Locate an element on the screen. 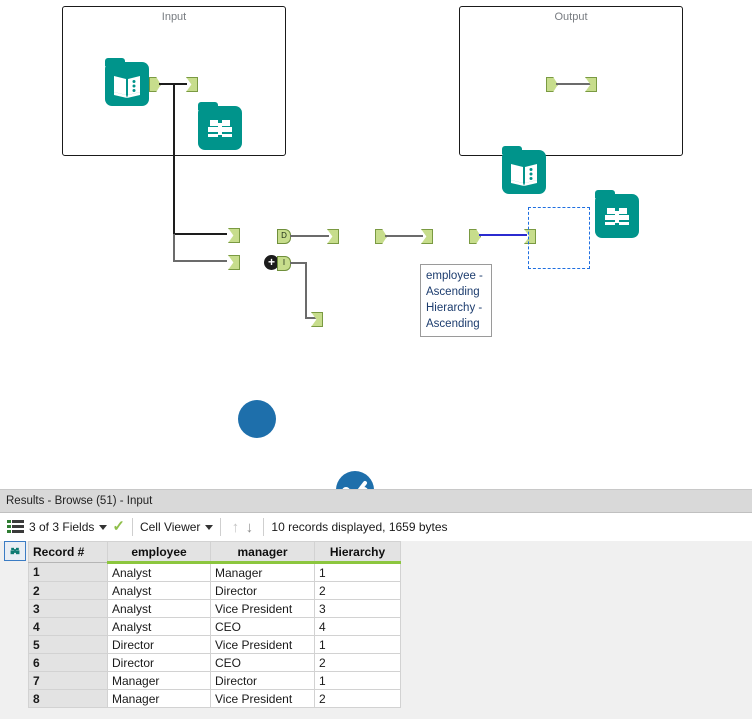 This screenshot has width=752, height=719. join-output-d-anchor: D is located at coordinates (284, 236).